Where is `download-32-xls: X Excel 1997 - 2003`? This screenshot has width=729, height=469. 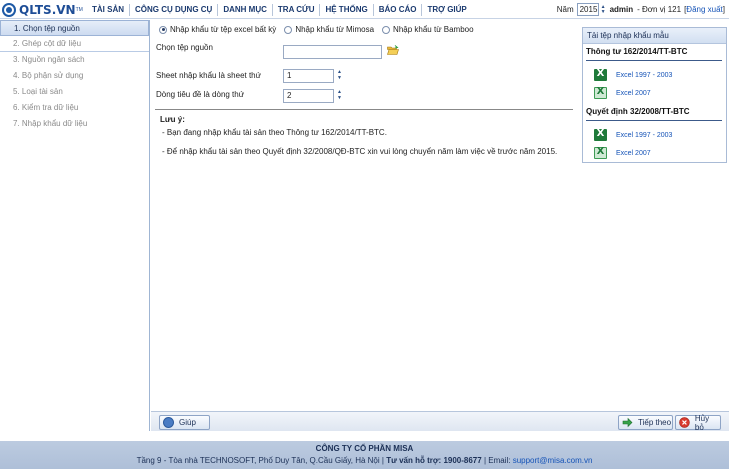 download-32-xls: X Excel 1997 - 2003 is located at coordinates (633, 134).